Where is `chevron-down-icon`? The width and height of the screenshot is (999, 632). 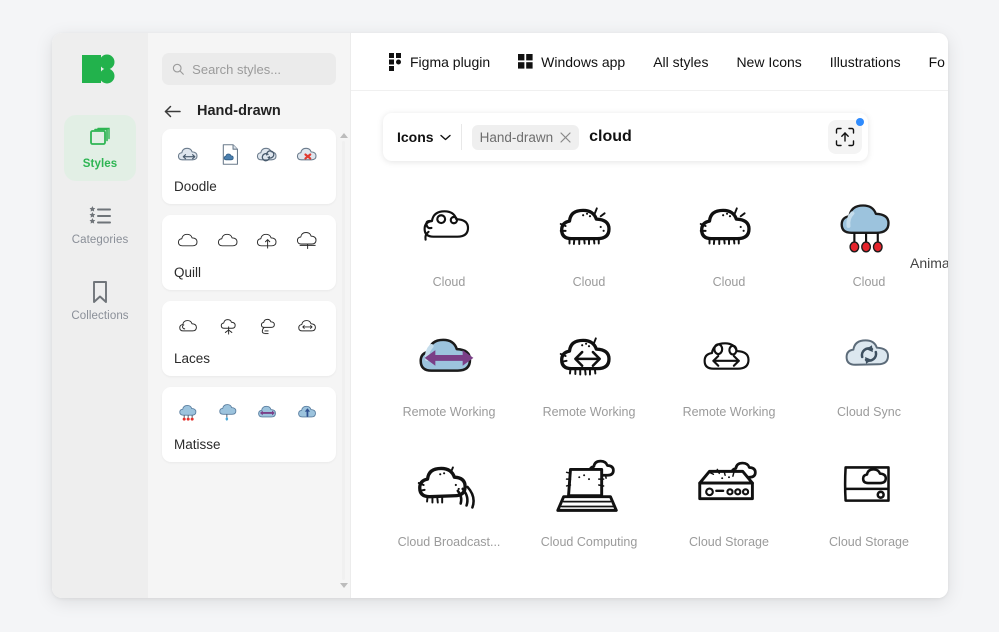 chevron-down-icon is located at coordinates (445, 137).